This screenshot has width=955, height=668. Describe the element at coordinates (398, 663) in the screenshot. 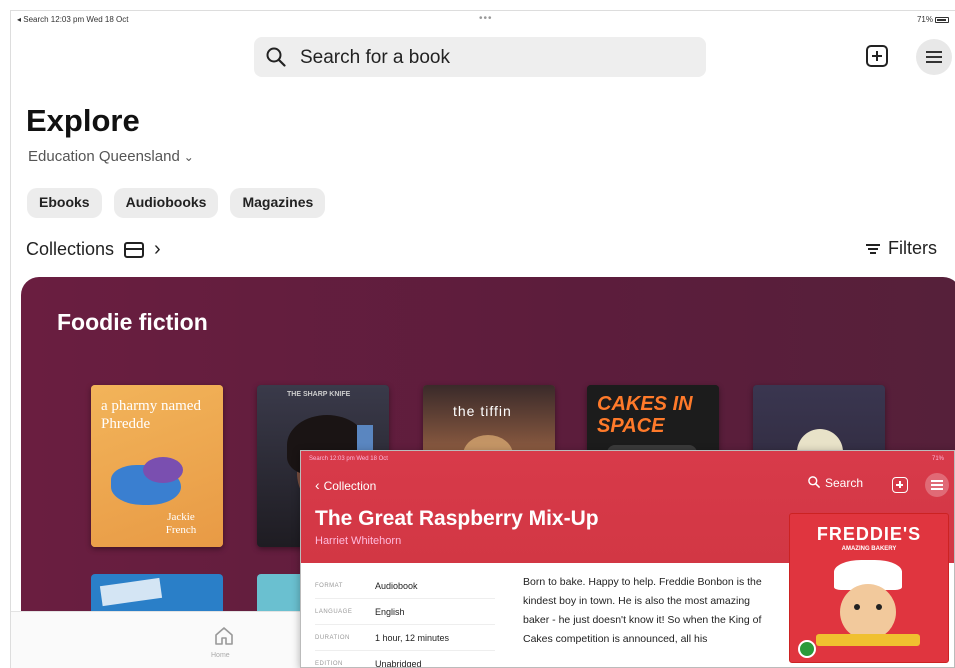

I see `meta-value: Unabridged` at that location.